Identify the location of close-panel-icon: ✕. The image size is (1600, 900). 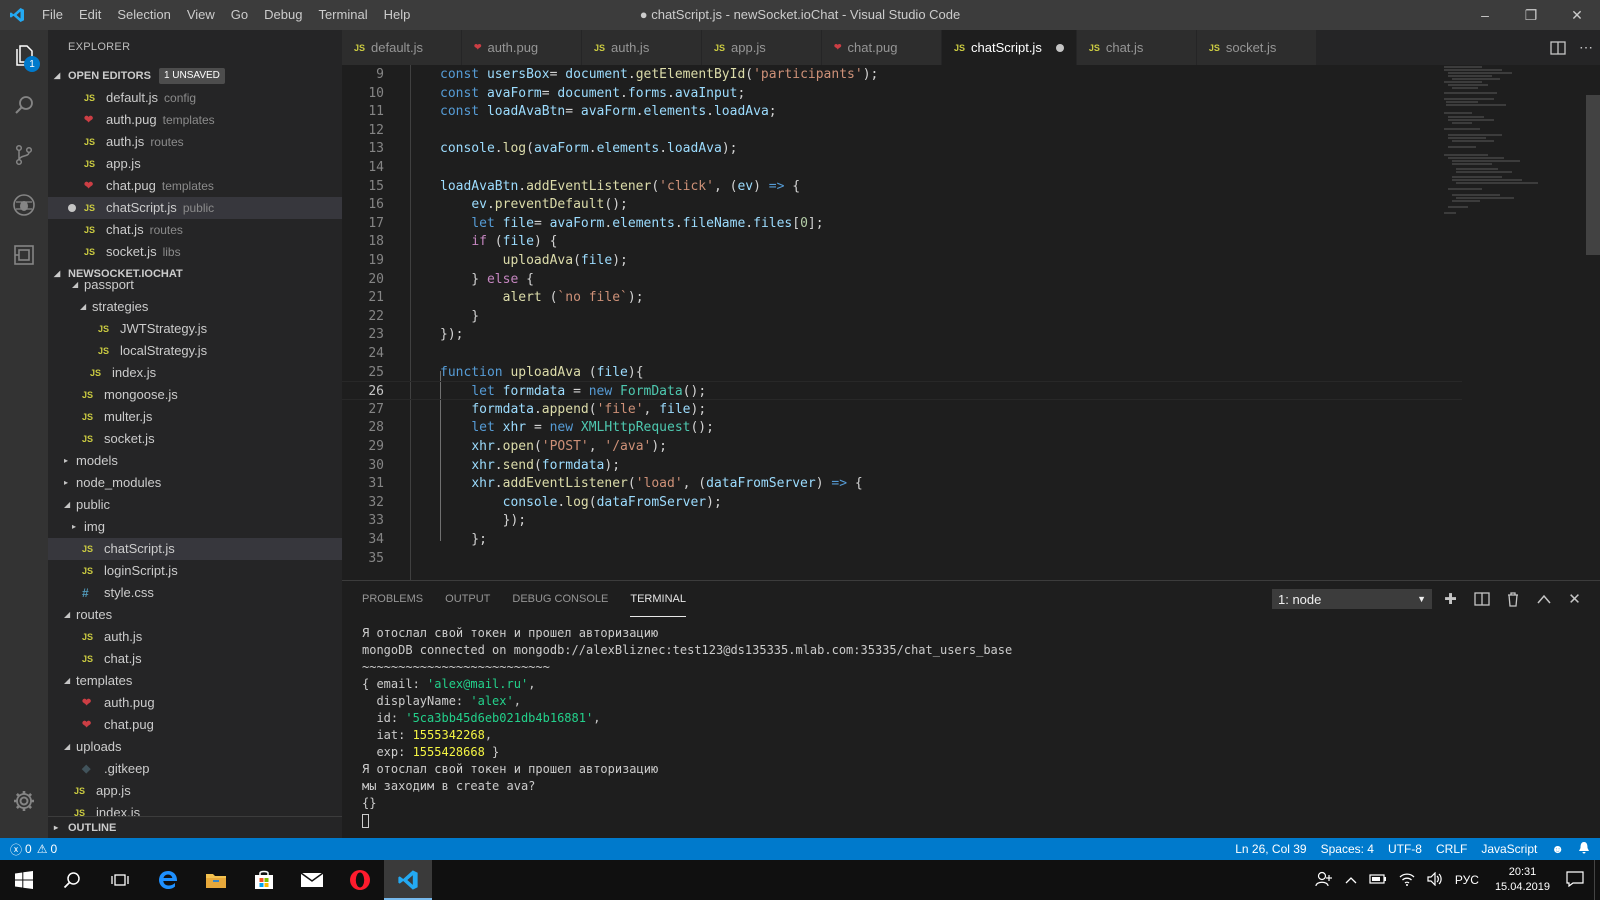
(1574, 599).